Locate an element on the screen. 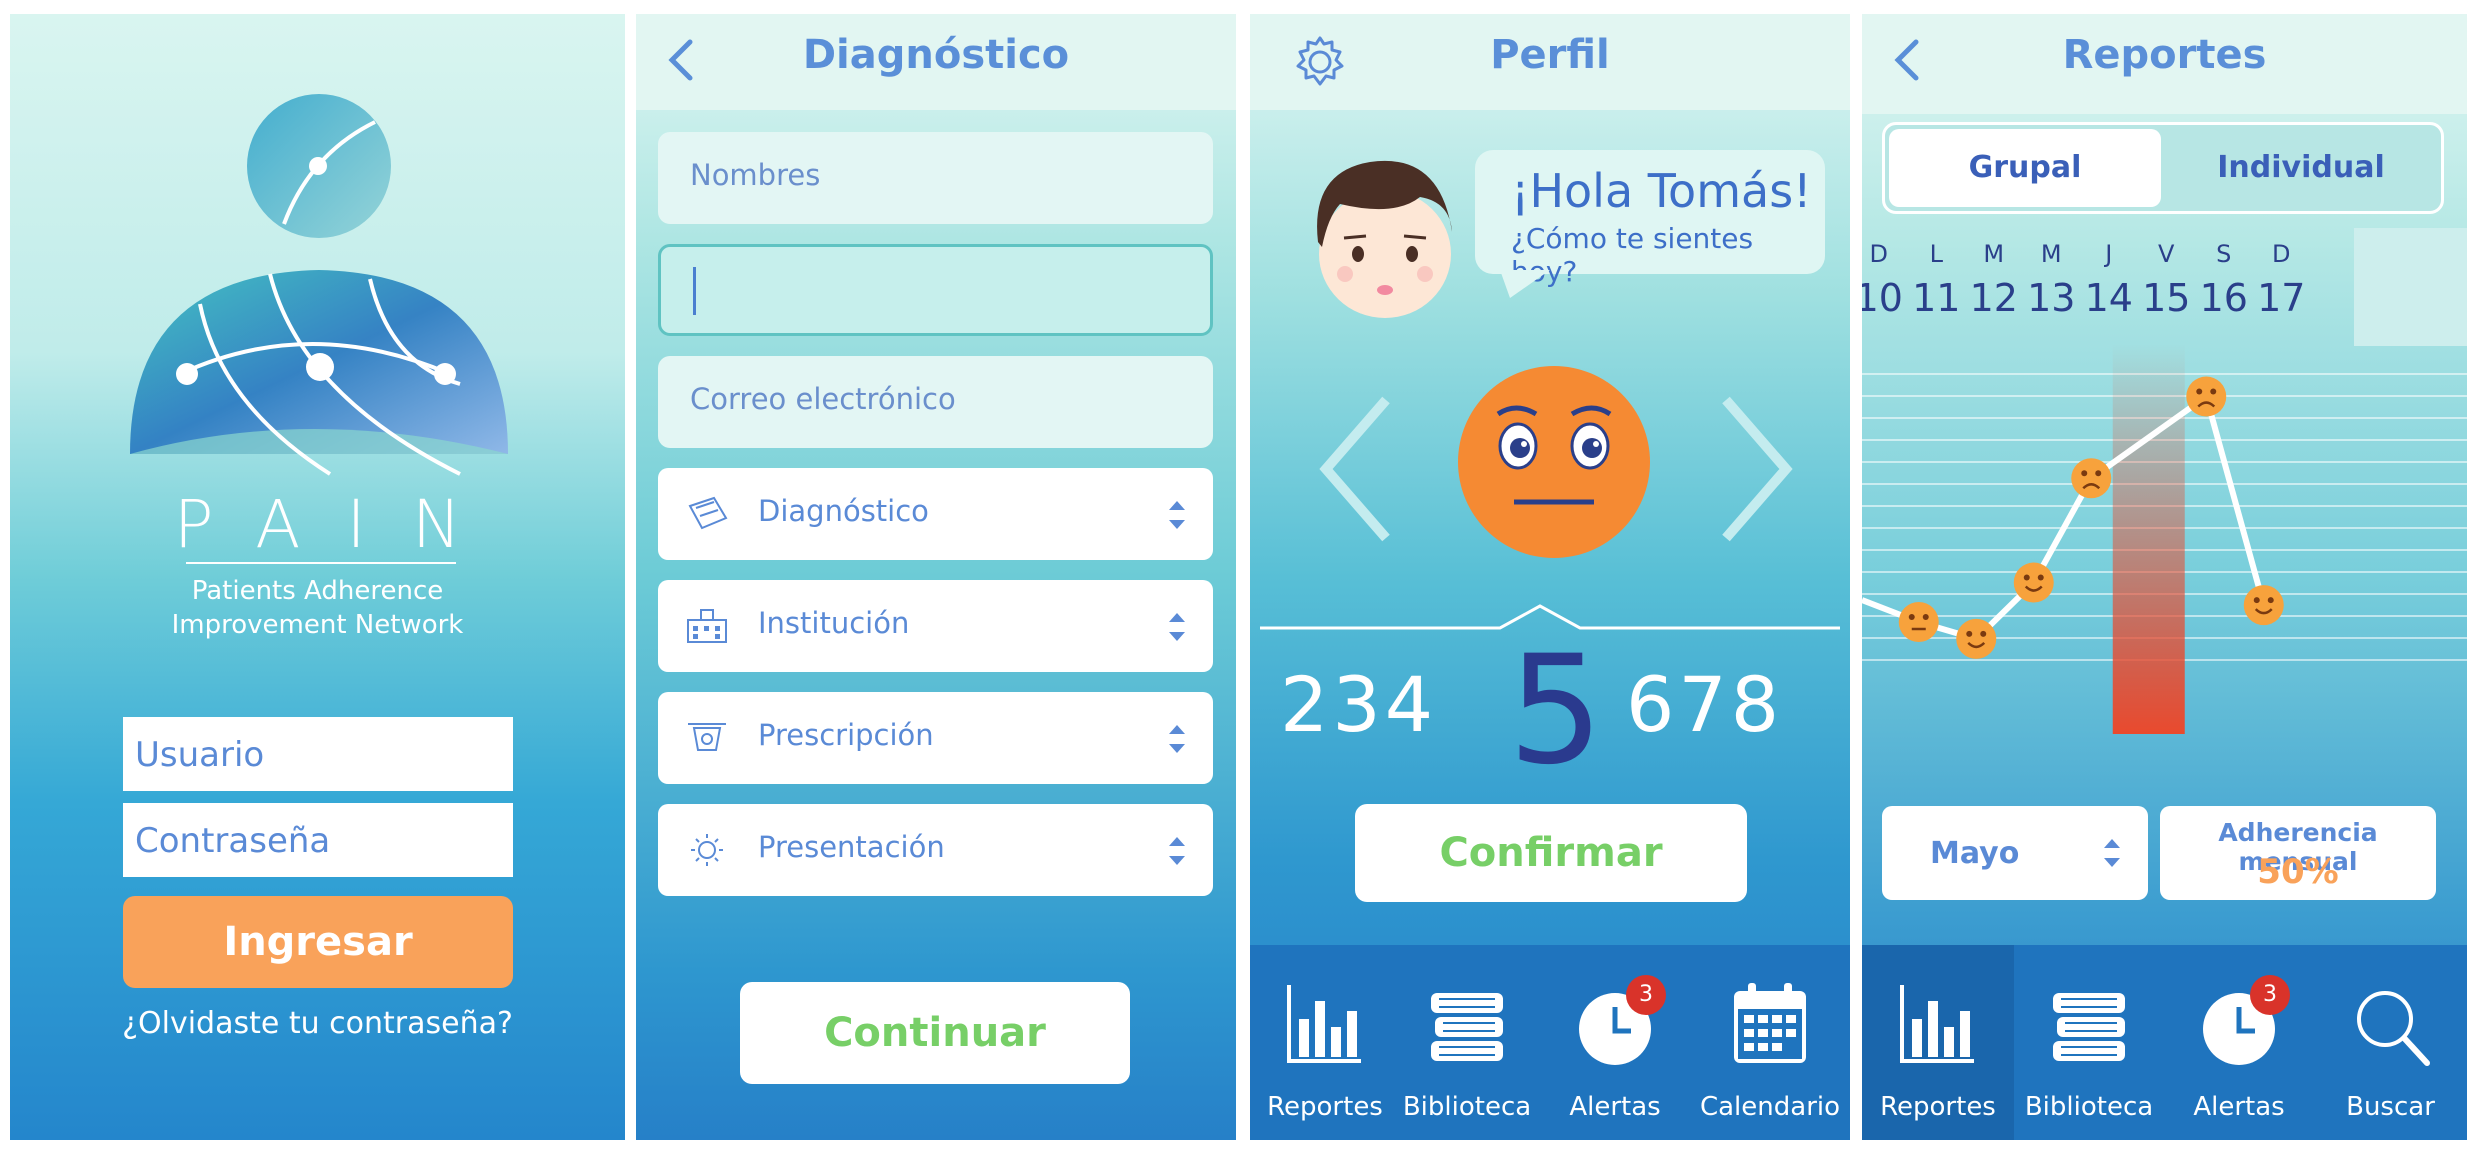  adherence-card: Adherencia mensual 50% is located at coordinates (2298, 853).